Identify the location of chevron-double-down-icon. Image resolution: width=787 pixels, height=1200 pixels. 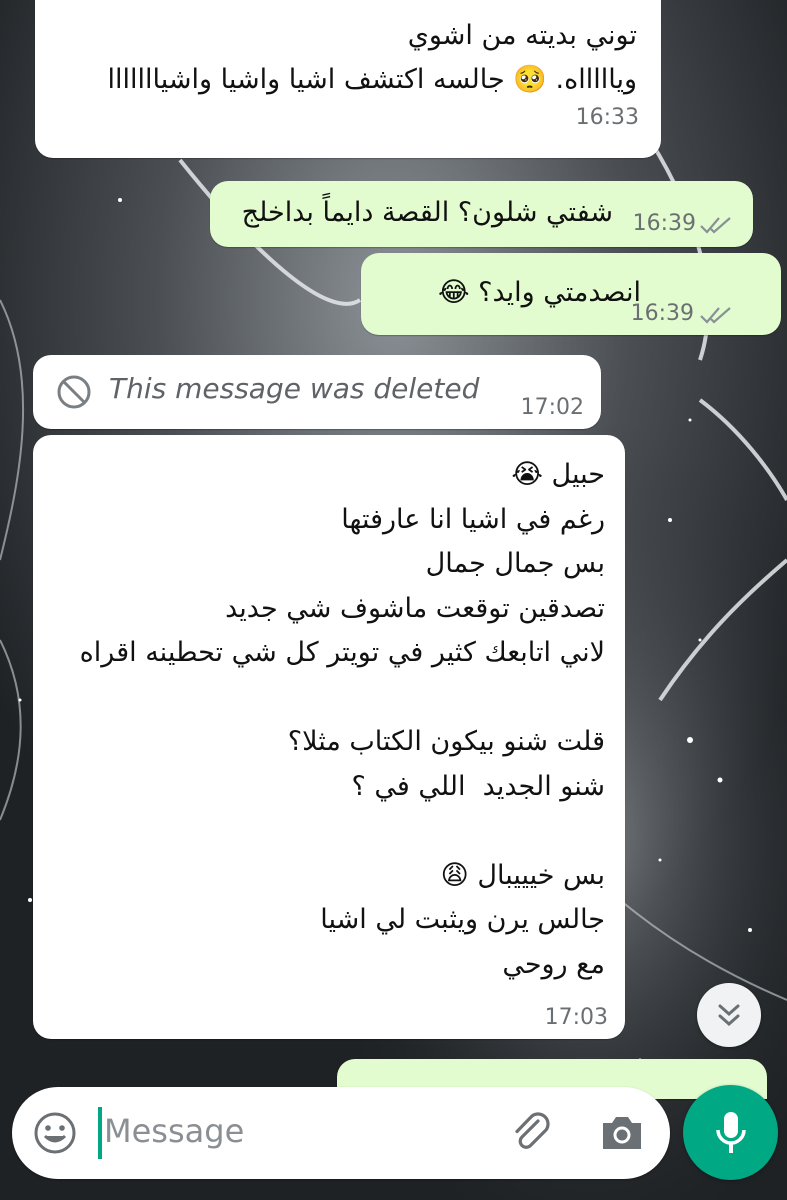
(729, 1015).